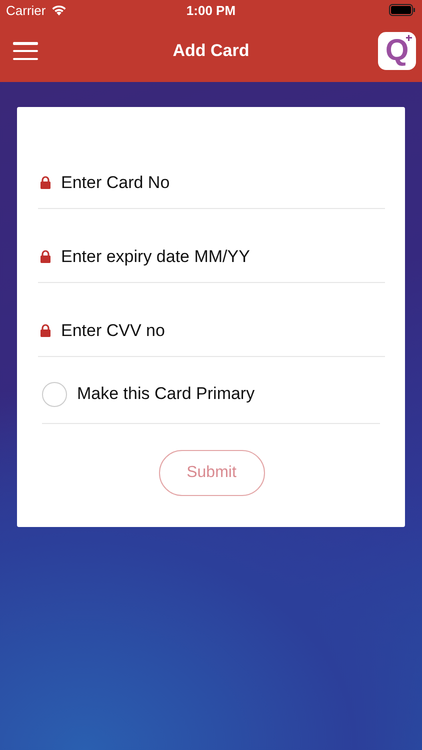 The height and width of the screenshot is (750, 422). I want to click on status-time: 1:00 PM, so click(211, 10).